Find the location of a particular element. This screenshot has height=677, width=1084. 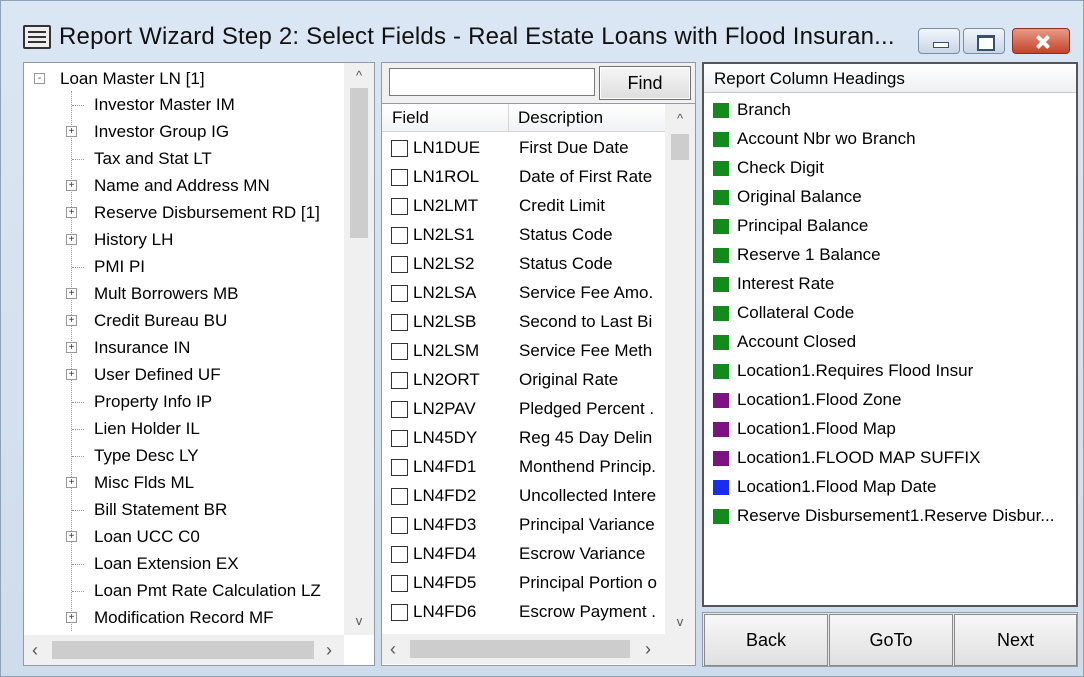

field-row: LN1DUE First Due Date is located at coordinates (523, 148).